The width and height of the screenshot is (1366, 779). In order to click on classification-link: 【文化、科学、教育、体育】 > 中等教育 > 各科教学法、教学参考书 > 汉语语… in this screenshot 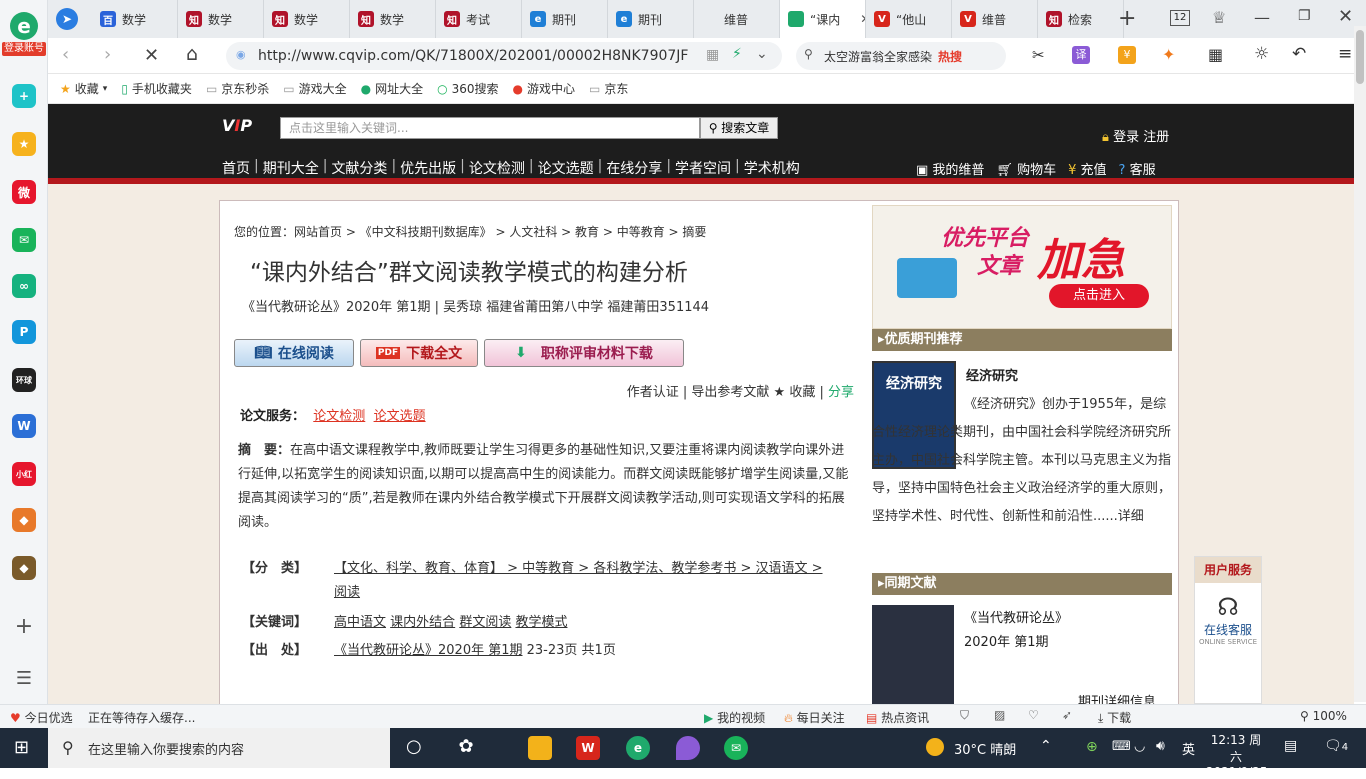, I will do `click(578, 568)`.